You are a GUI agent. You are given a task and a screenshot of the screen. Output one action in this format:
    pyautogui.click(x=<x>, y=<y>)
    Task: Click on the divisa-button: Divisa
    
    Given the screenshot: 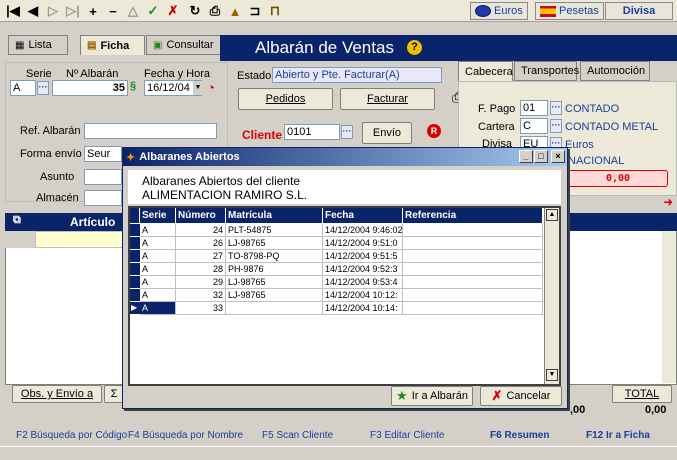 What is the action you would take?
    pyautogui.click(x=639, y=11)
    